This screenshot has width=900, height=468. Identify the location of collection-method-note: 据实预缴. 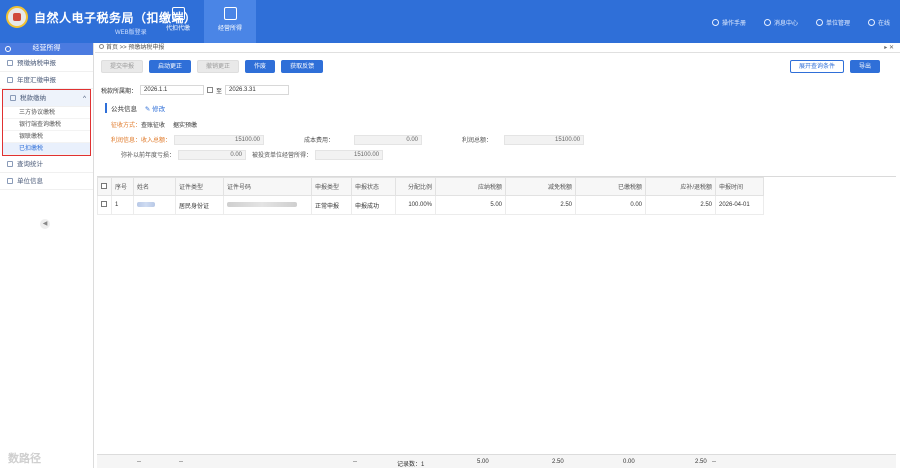
(185, 126).